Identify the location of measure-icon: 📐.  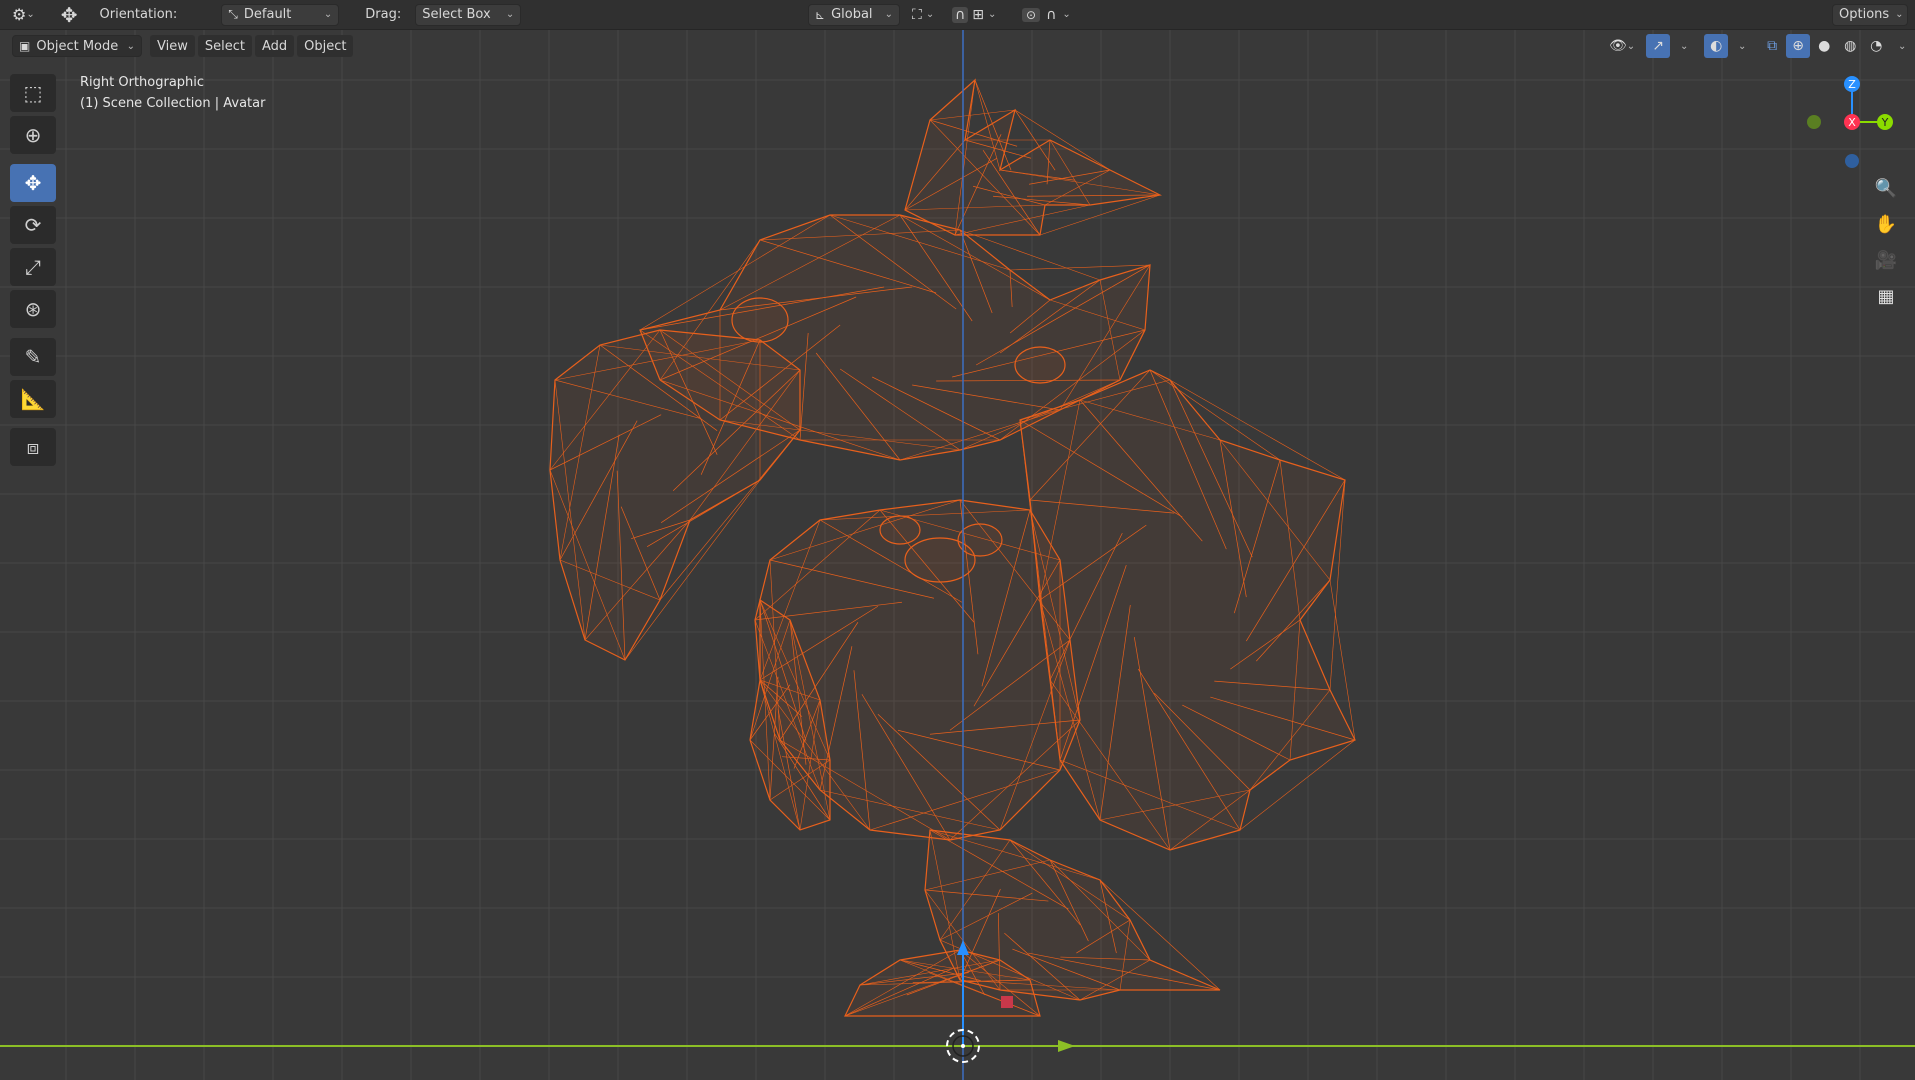
(33, 399).